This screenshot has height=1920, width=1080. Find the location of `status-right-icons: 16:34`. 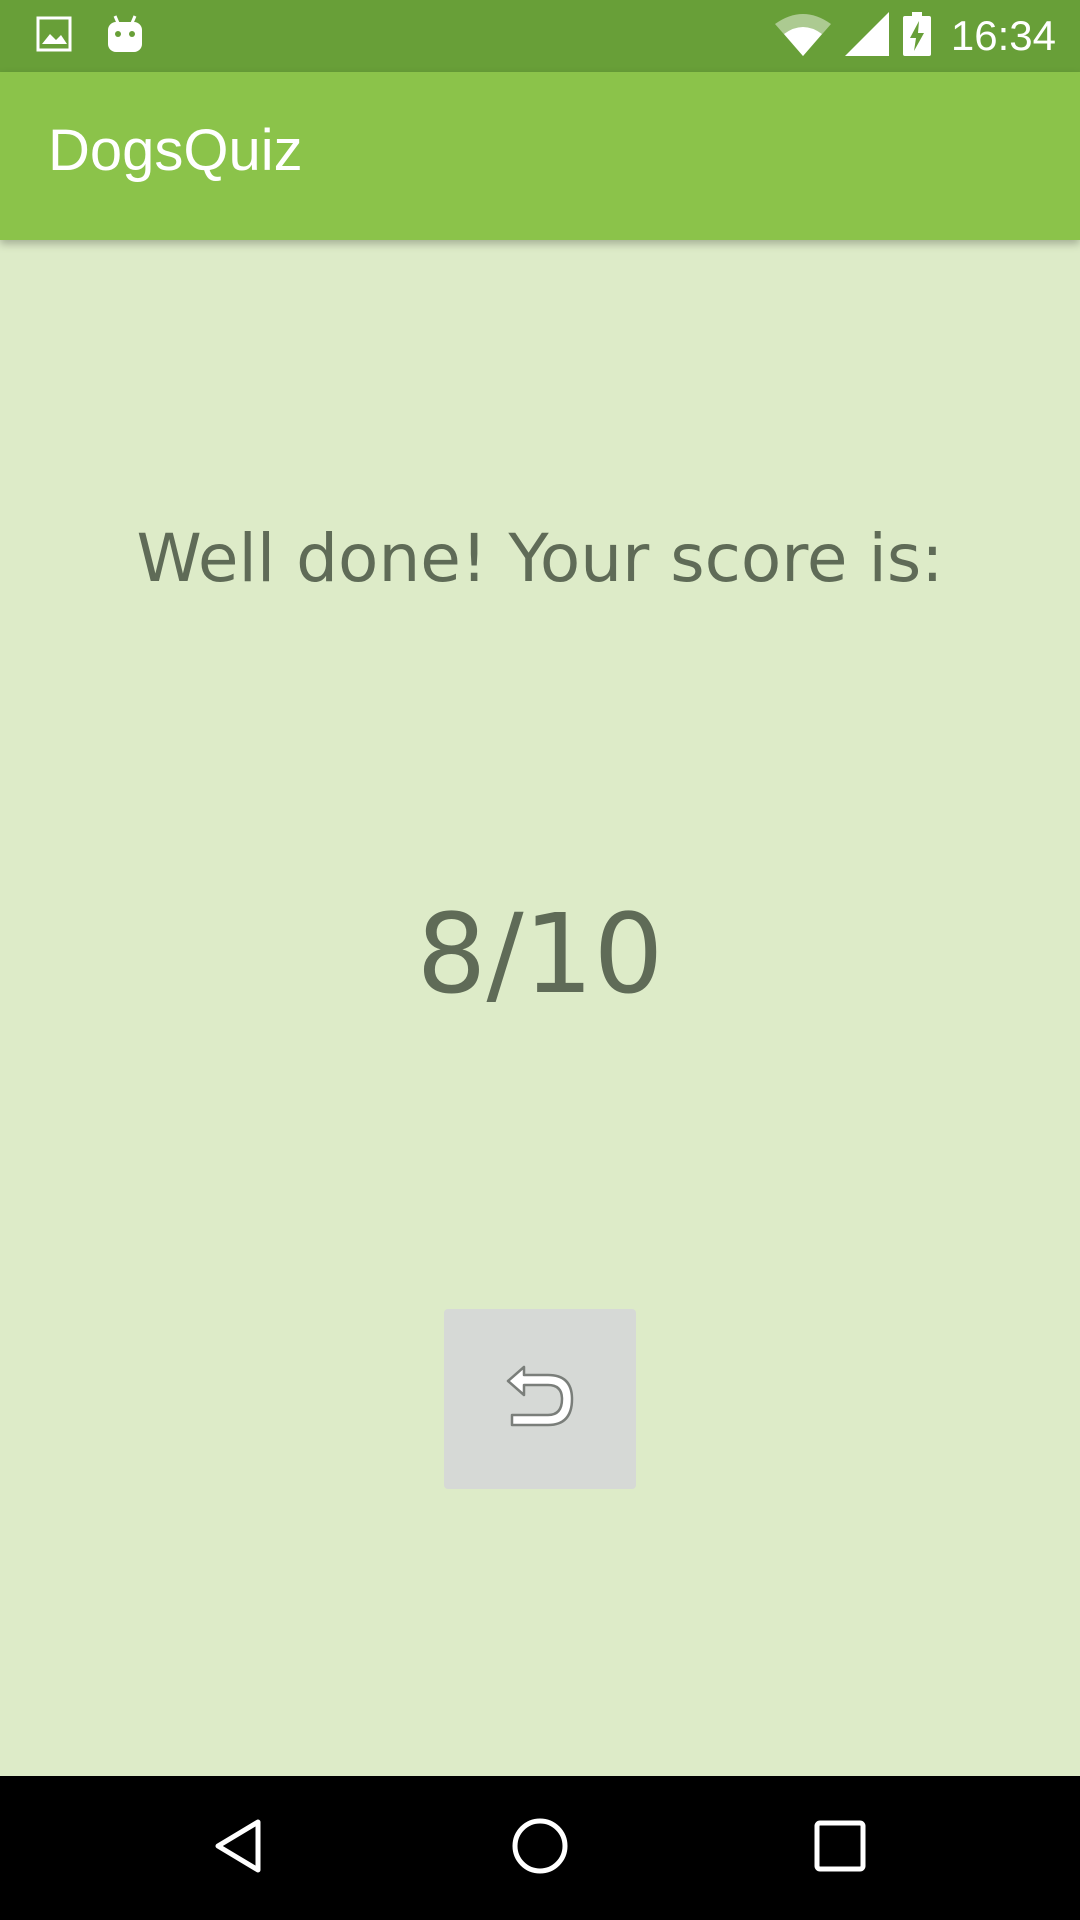

status-right-icons: 16:34 is located at coordinates (915, 36).